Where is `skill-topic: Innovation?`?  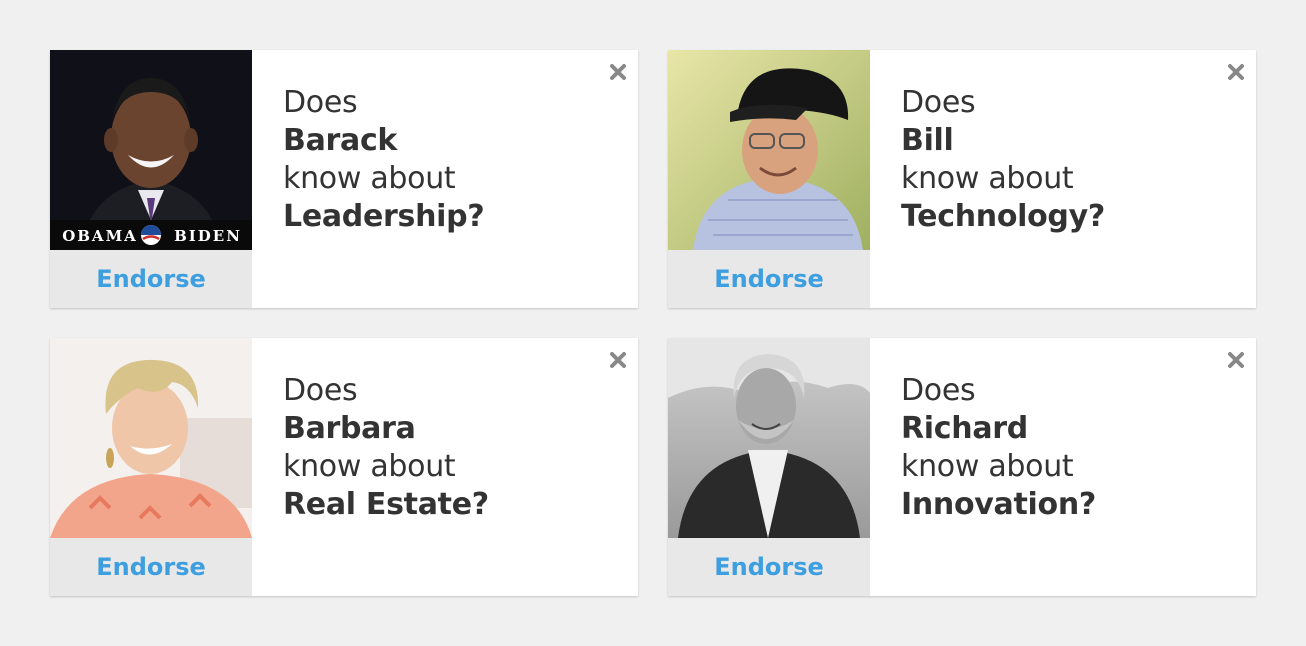 skill-topic: Innovation? is located at coordinates (998, 504).